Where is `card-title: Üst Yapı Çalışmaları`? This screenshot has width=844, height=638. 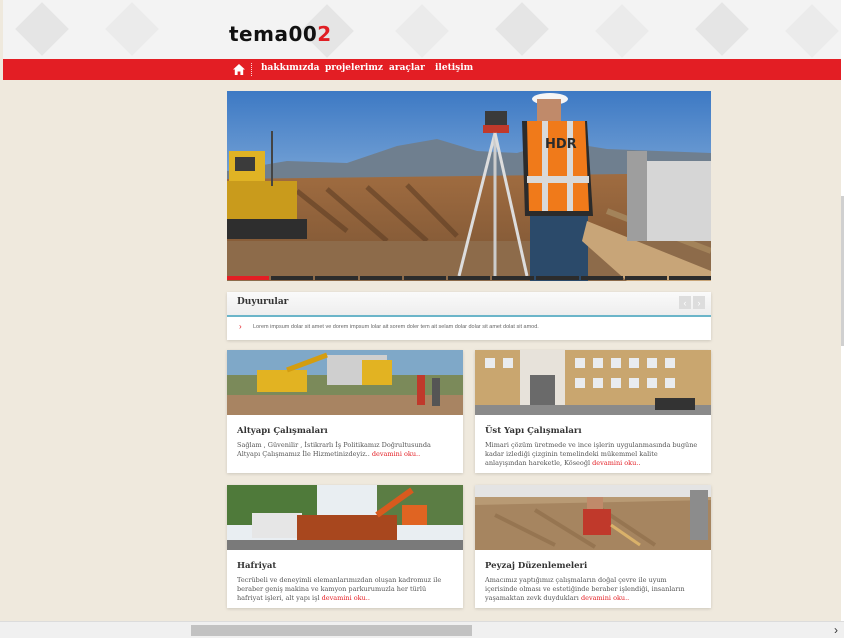 card-title: Üst Yapı Çalışmaları is located at coordinates (533, 431).